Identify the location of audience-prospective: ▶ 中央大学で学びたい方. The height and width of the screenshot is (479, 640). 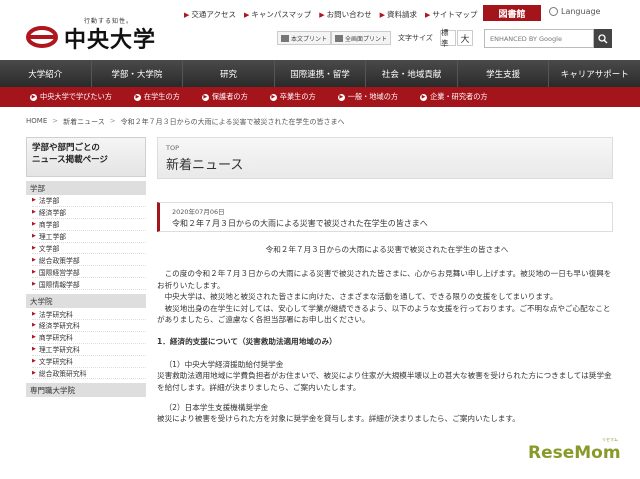
(56, 97).